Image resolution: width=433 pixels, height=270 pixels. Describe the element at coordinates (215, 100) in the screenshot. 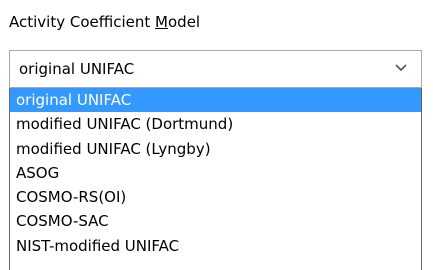

I see `dropdown-option-original-unifac: original UNIFAC` at that location.